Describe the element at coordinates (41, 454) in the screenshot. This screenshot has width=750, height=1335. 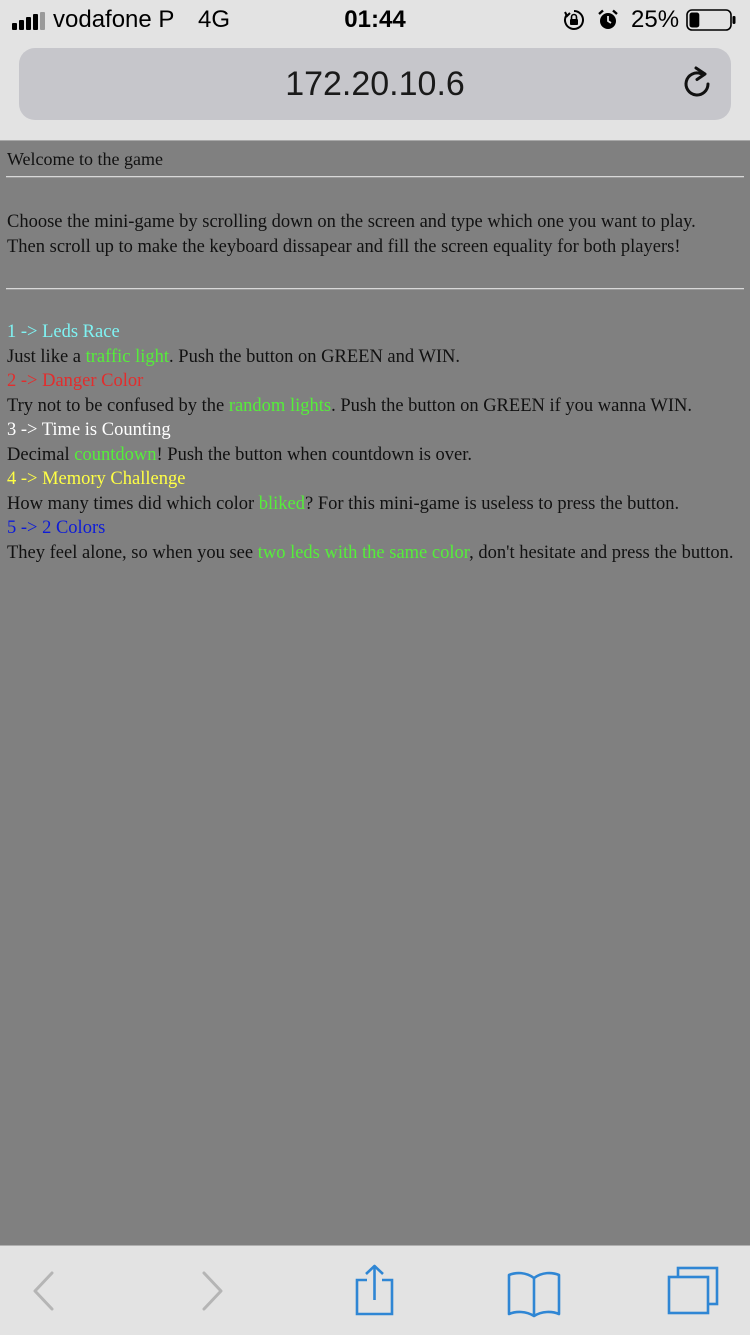
I see `desc-text: Decimal` at that location.